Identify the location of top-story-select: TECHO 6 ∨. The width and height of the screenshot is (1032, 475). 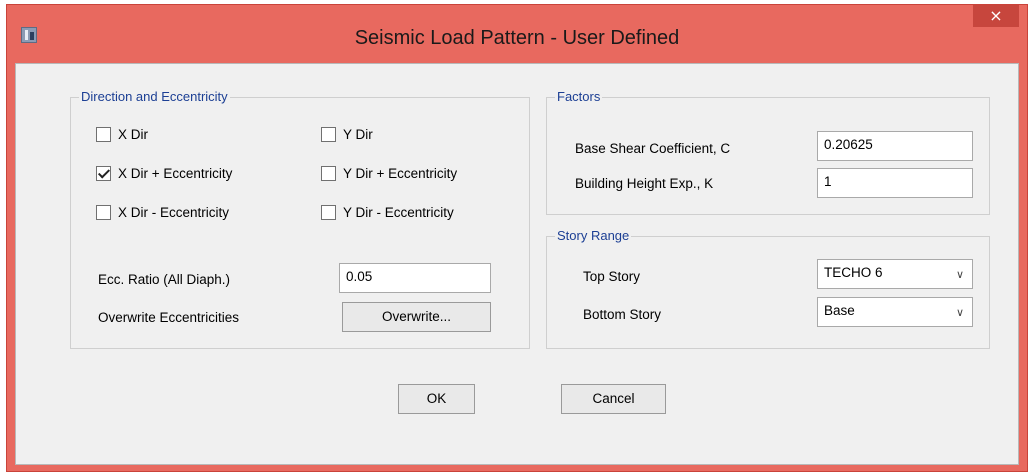
(895, 274).